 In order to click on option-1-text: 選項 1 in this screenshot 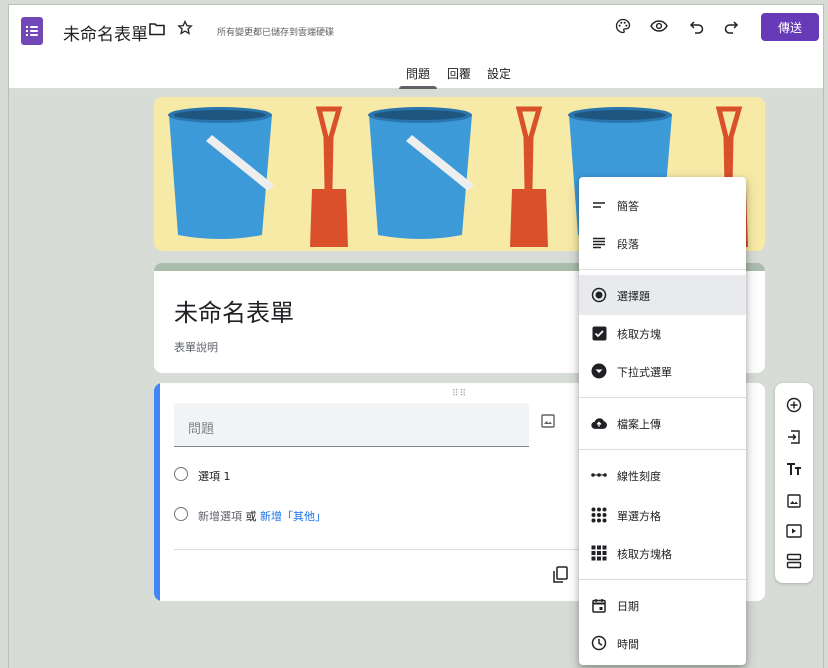, I will do `click(214, 476)`.